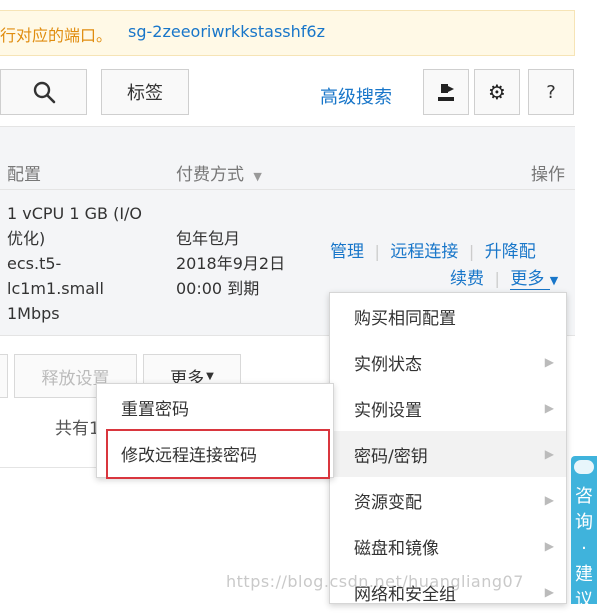 The height and width of the screenshot is (615, 597). What do you see at coordinates (467, 279) in the screenshot?
I see `renew-link: 续费` at bounding box center [467, 279].